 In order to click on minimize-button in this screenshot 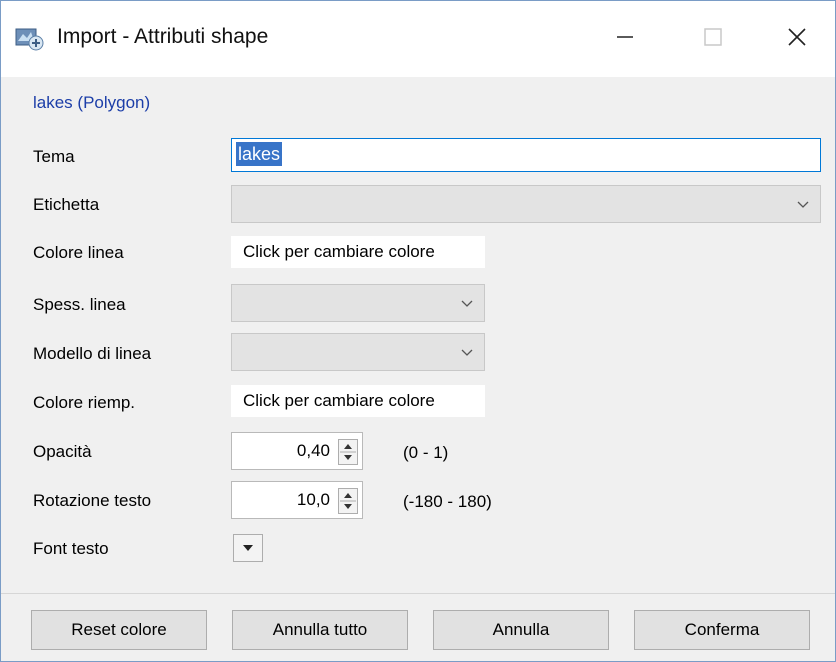, I will do `click(625, 37)`.